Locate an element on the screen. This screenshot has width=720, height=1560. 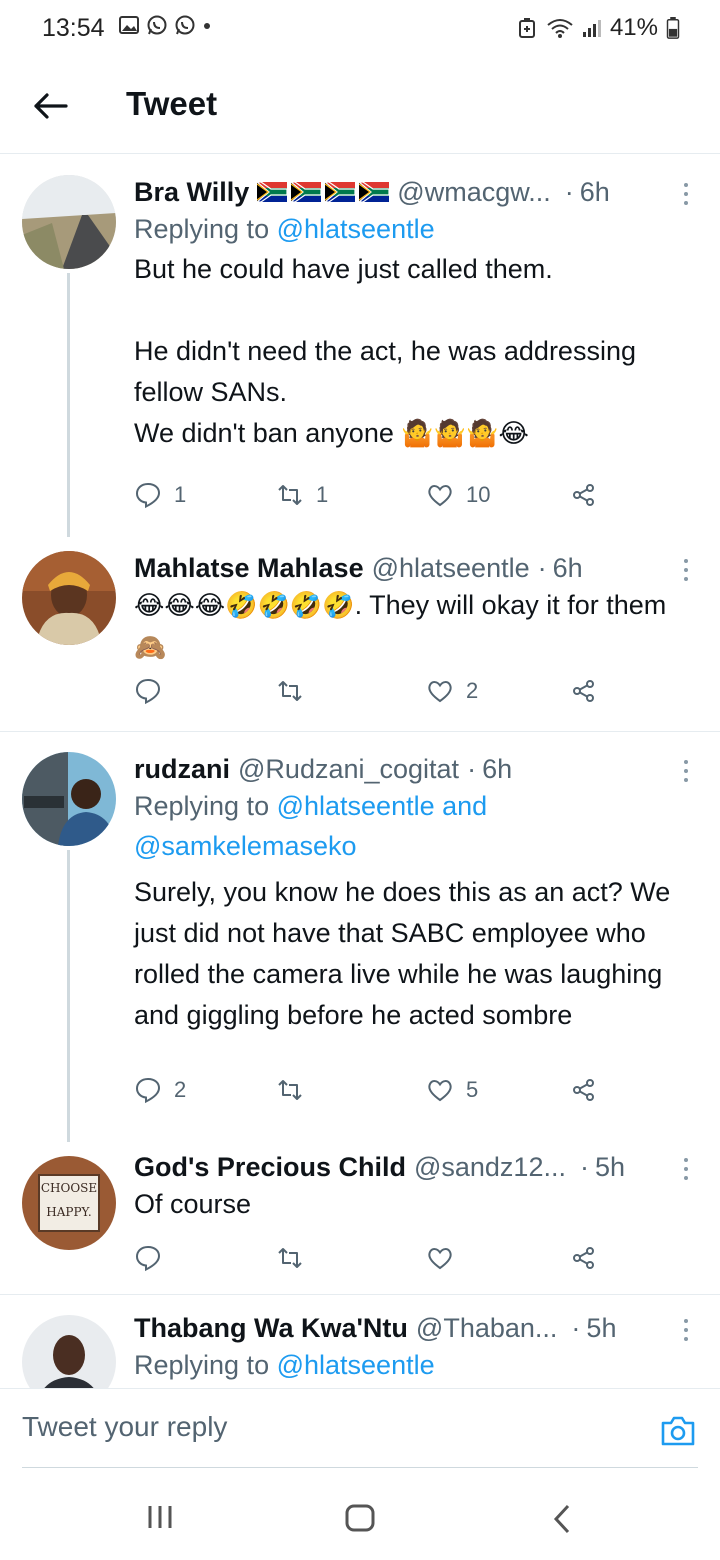
mention-link-2: @samkelemaseko is located at coordinates (245, 846).